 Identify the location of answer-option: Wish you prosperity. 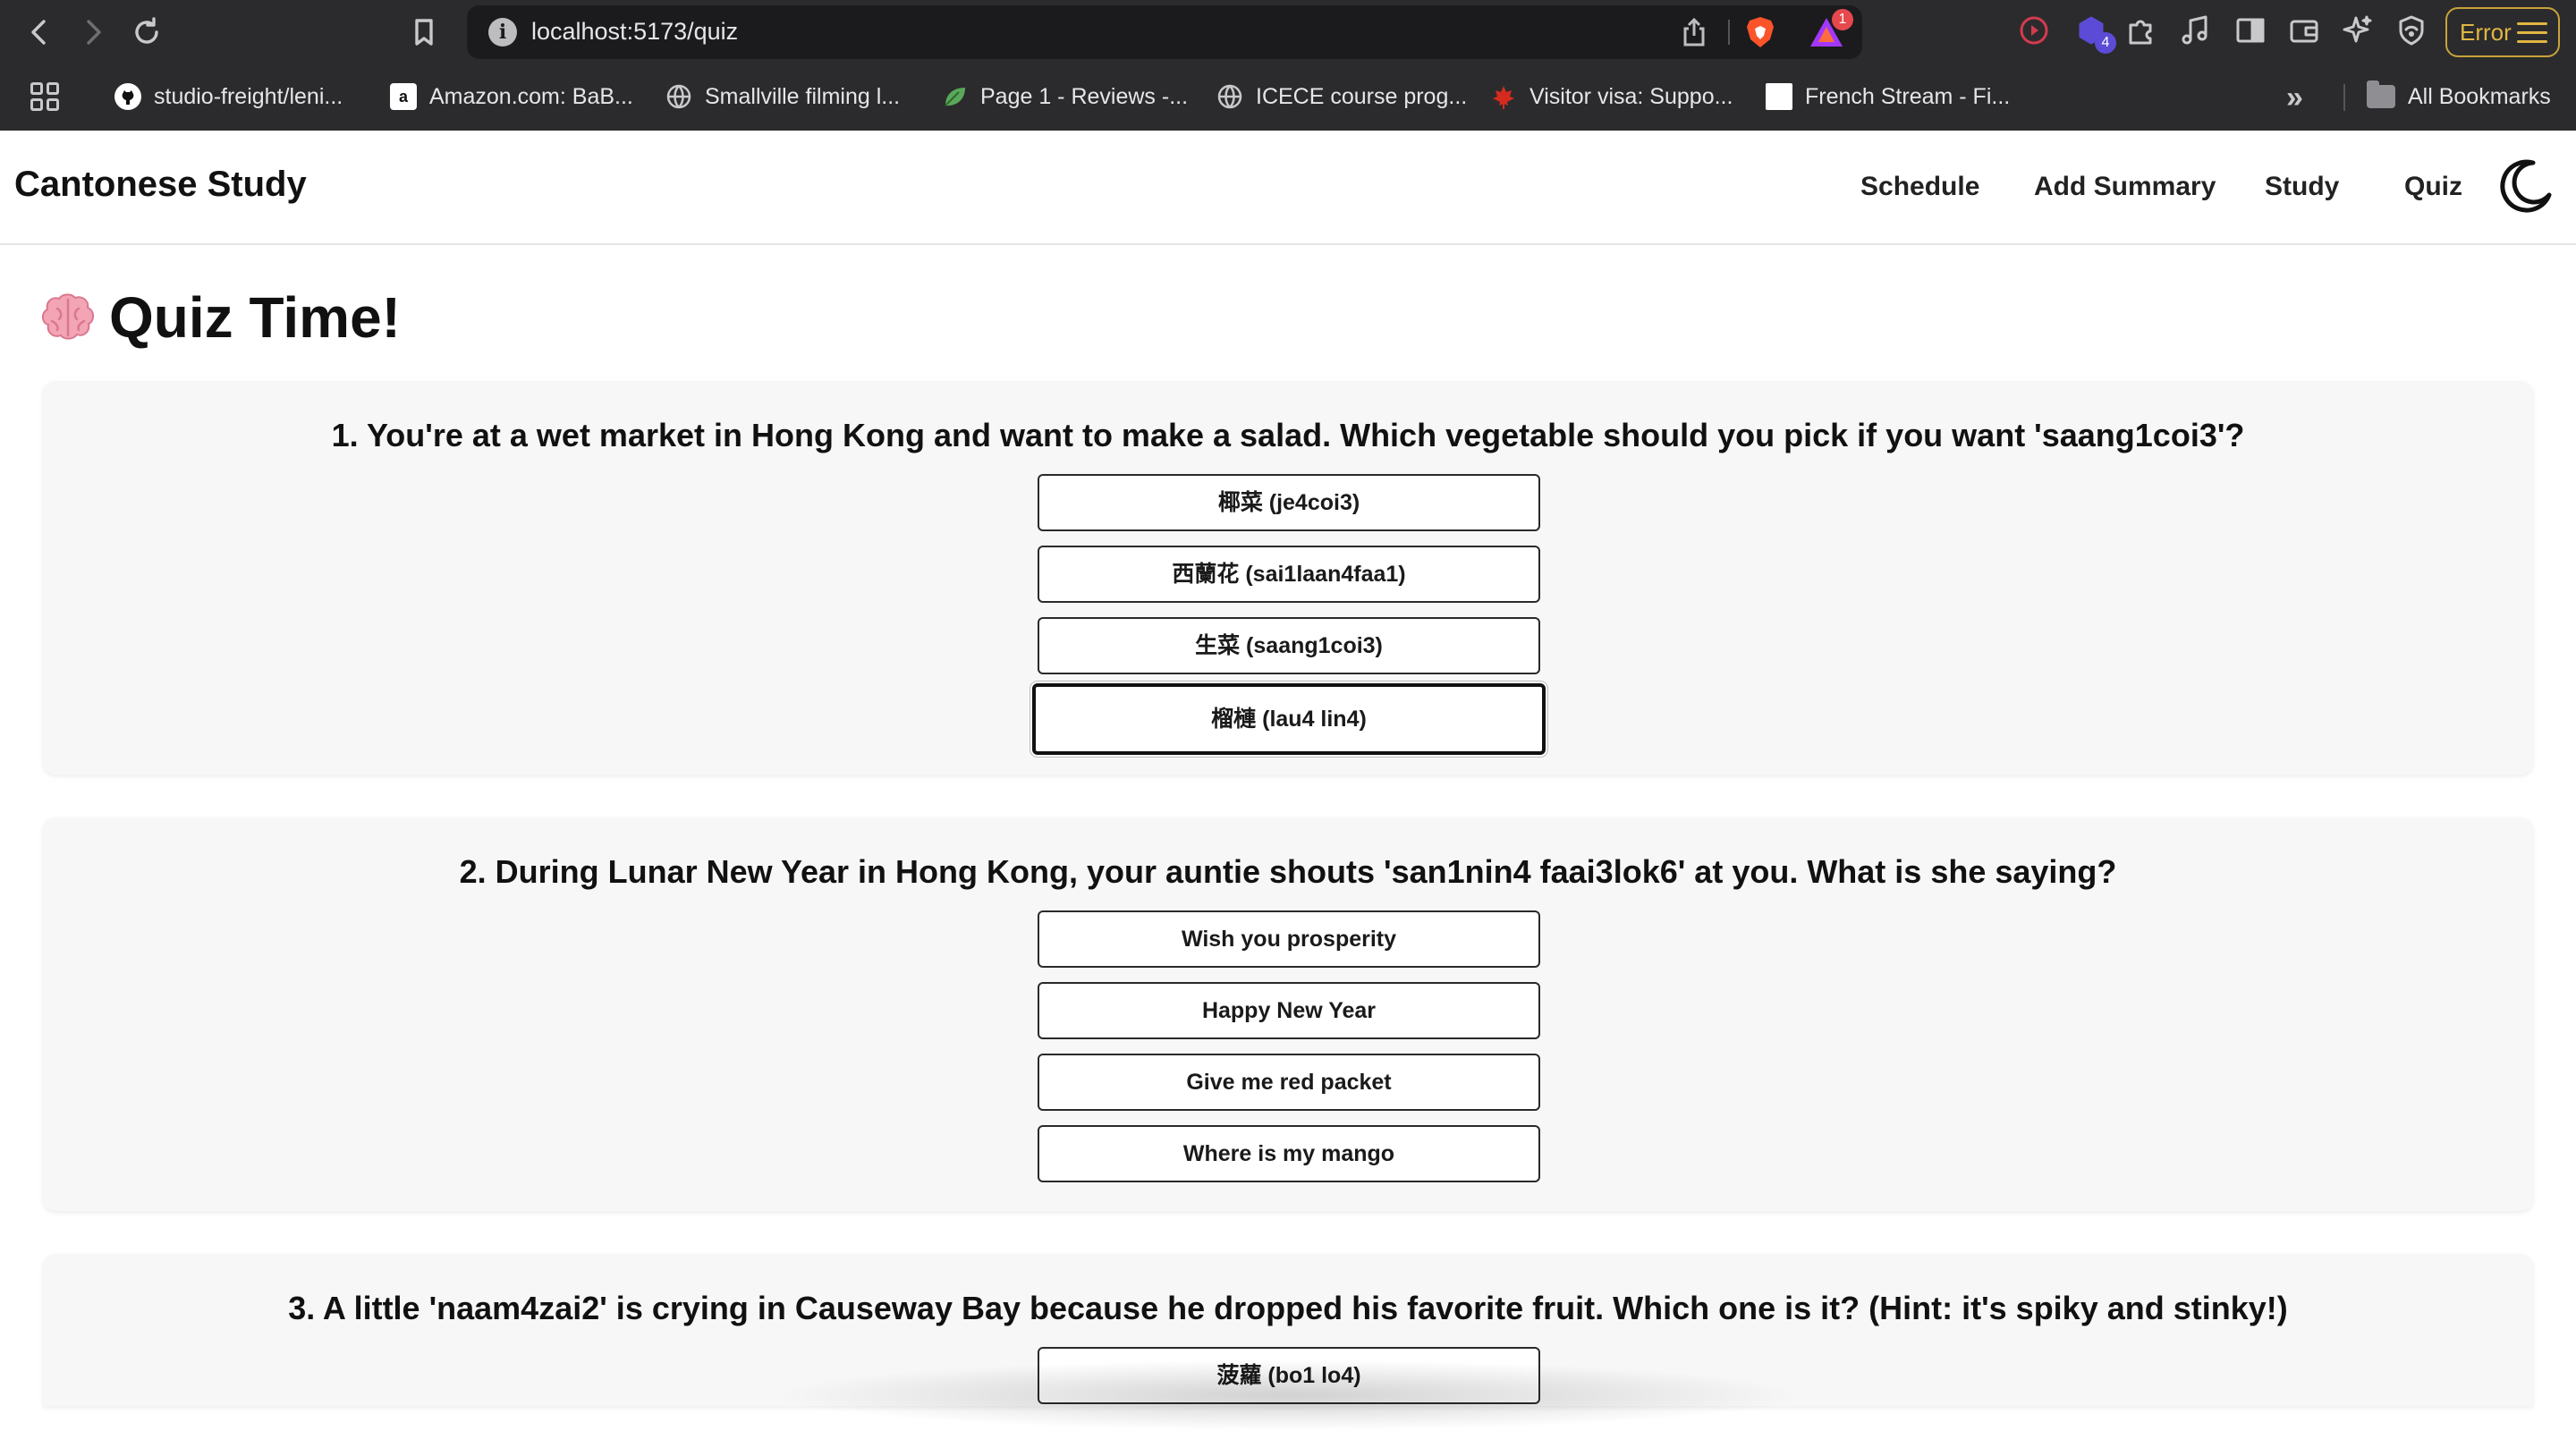
(1289, 939).